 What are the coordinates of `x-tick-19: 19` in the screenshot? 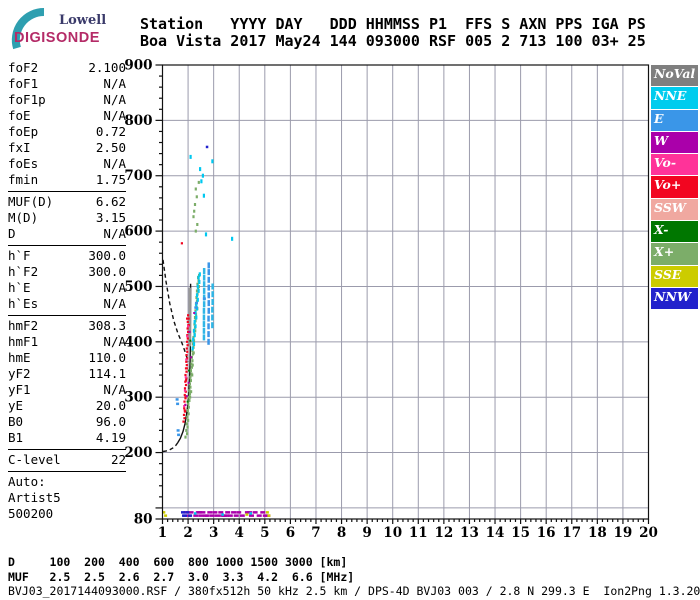 It's located at (623, 533).